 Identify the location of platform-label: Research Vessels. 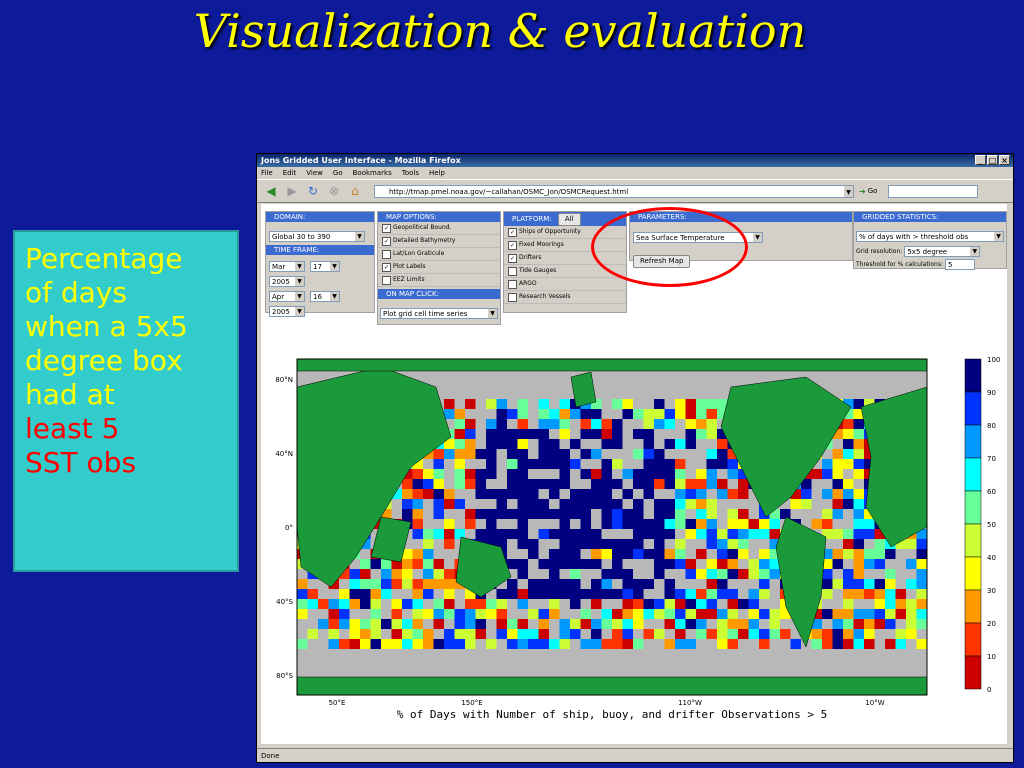
(545, 296).